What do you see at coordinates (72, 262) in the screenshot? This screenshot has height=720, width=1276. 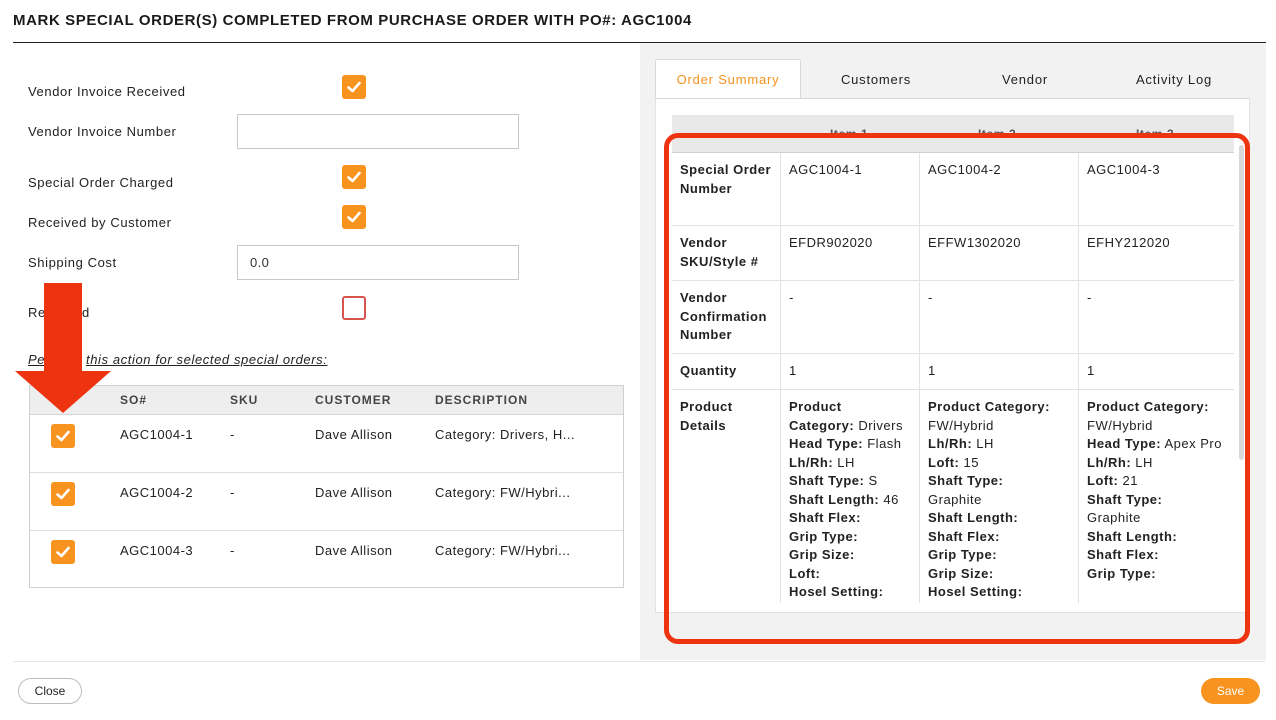 I see `shipping-cost-label: Shipping Cost` at bounding box center [72, 262].